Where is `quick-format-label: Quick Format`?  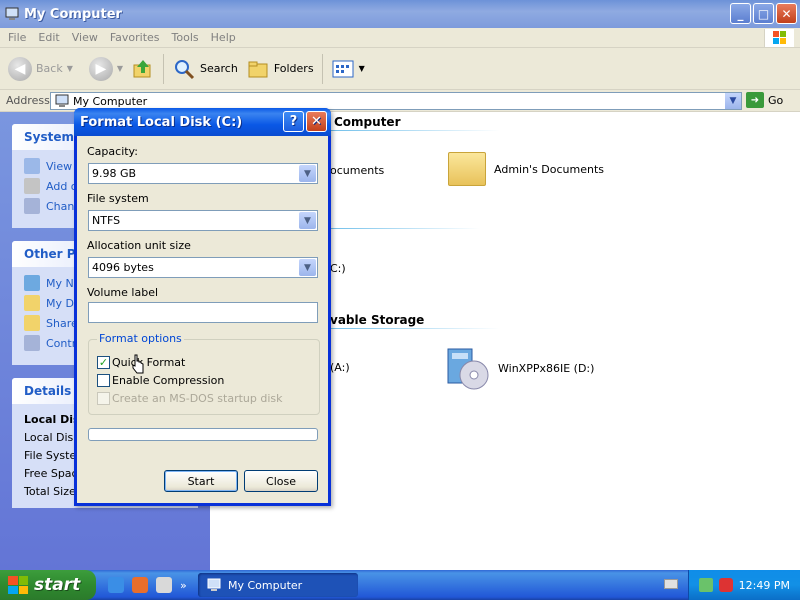 quick-format-label: Quick Format is located at coordinates (149, 362).